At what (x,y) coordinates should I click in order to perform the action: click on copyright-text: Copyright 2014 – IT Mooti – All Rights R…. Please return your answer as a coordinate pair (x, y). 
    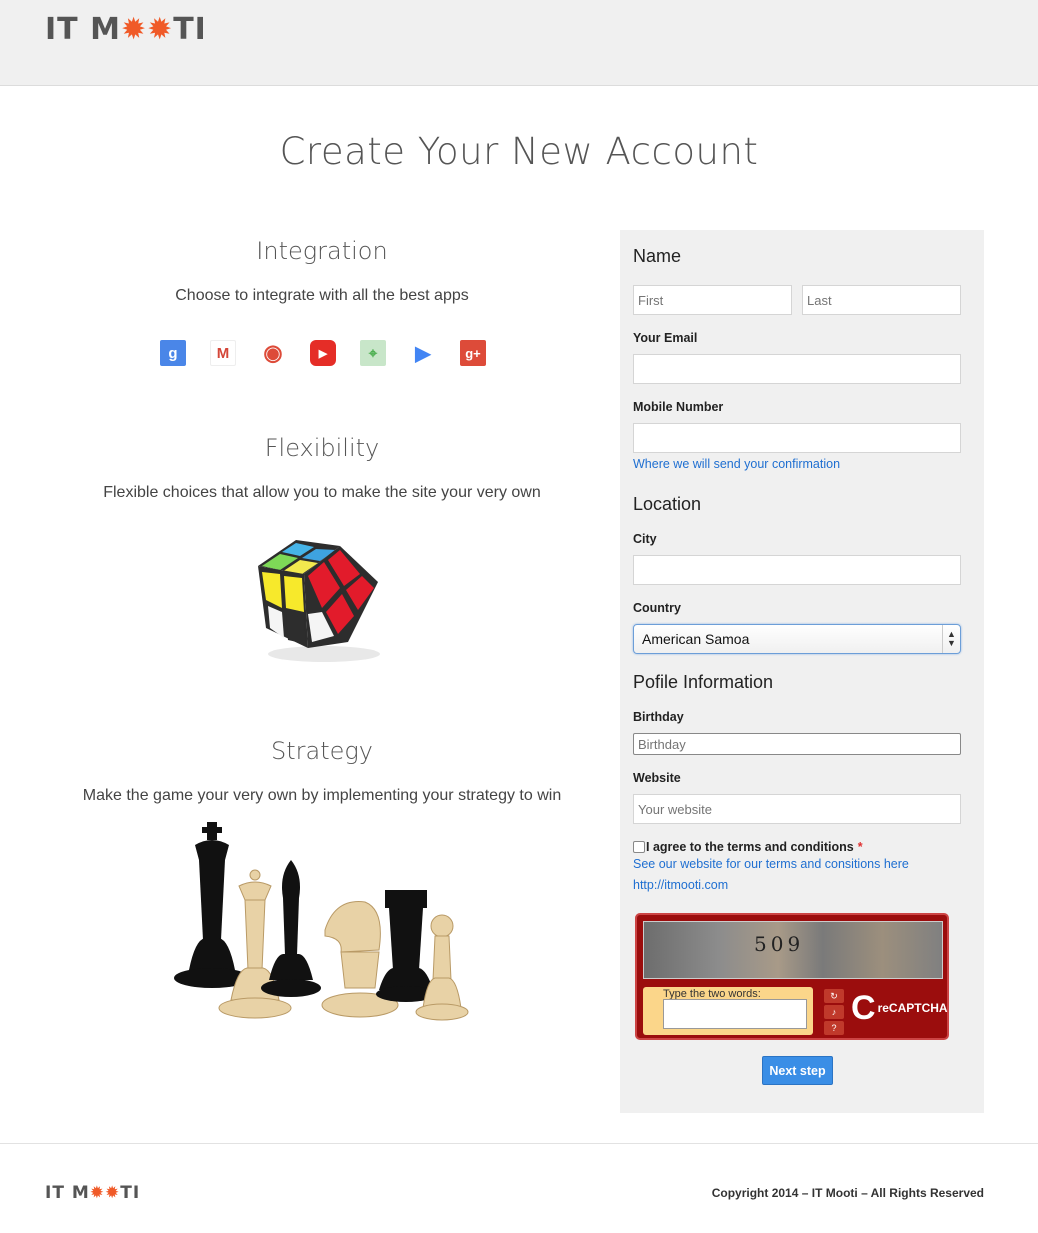
    Looking at the image, I should click on (847, 1193).